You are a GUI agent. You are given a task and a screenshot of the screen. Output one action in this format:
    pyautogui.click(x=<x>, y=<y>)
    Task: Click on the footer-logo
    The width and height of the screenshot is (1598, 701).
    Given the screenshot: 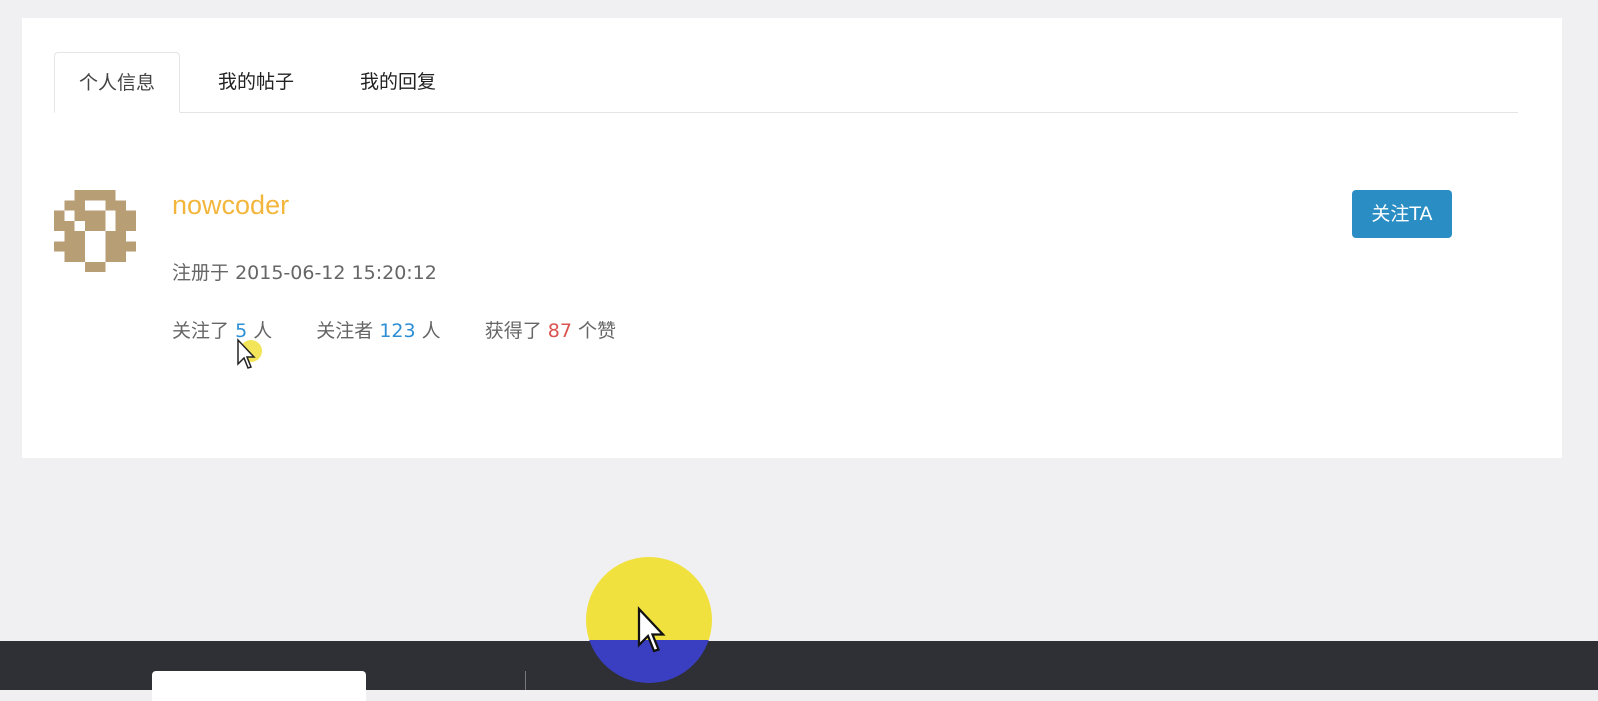 What is the action you would take?
    pyautogui.click(x=259, y=686)
    